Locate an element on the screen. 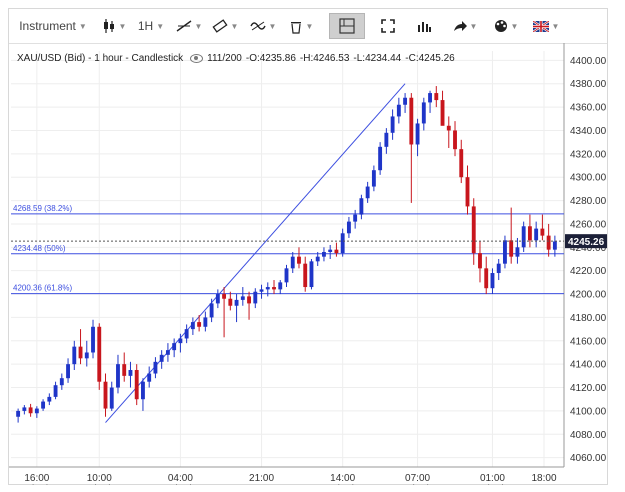 The image size is (625, 492). eye-icon is located at coordinates (197, 58).